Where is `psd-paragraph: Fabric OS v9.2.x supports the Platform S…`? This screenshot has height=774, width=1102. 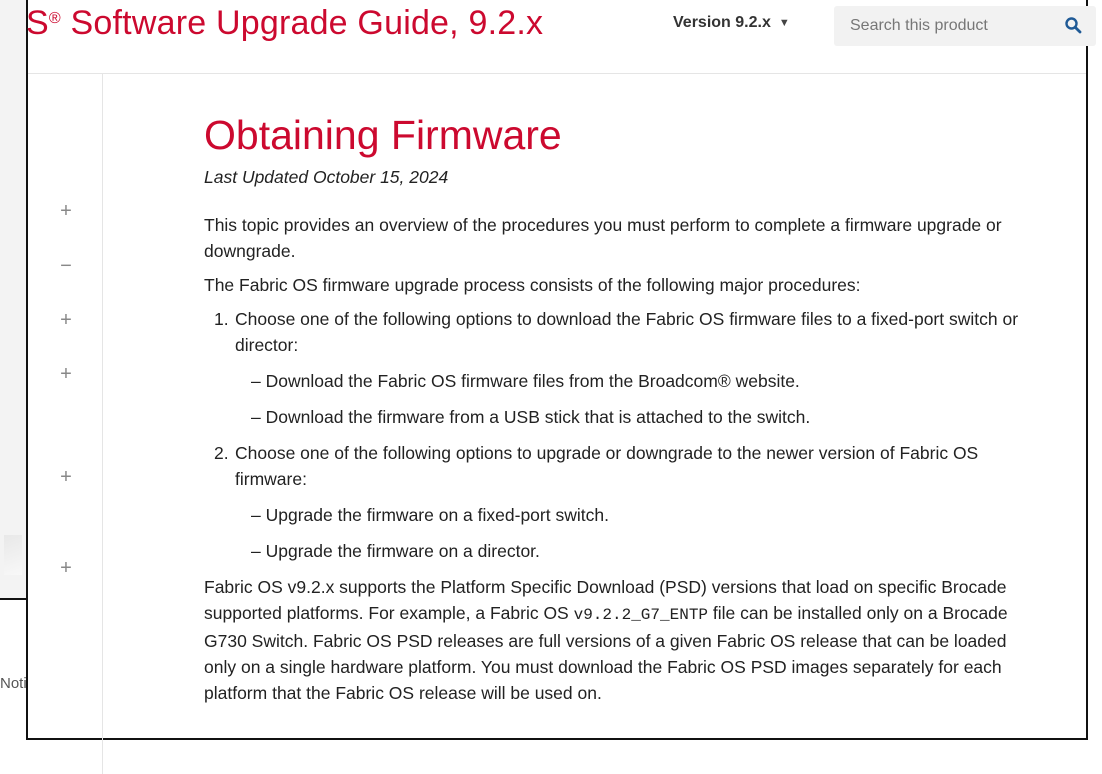
psd-paragraph: Fabric OS v9.2.x supports the Platform S… is located at coordinates (619, 640).